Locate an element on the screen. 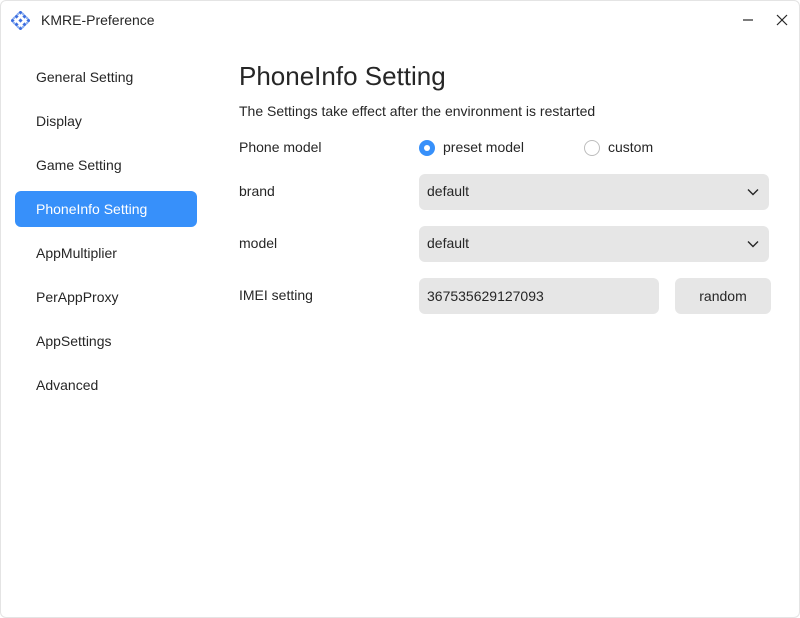 The height and width of the screenshot is (618, 800). radio-label: preset model is located at coordinates (483, 147).